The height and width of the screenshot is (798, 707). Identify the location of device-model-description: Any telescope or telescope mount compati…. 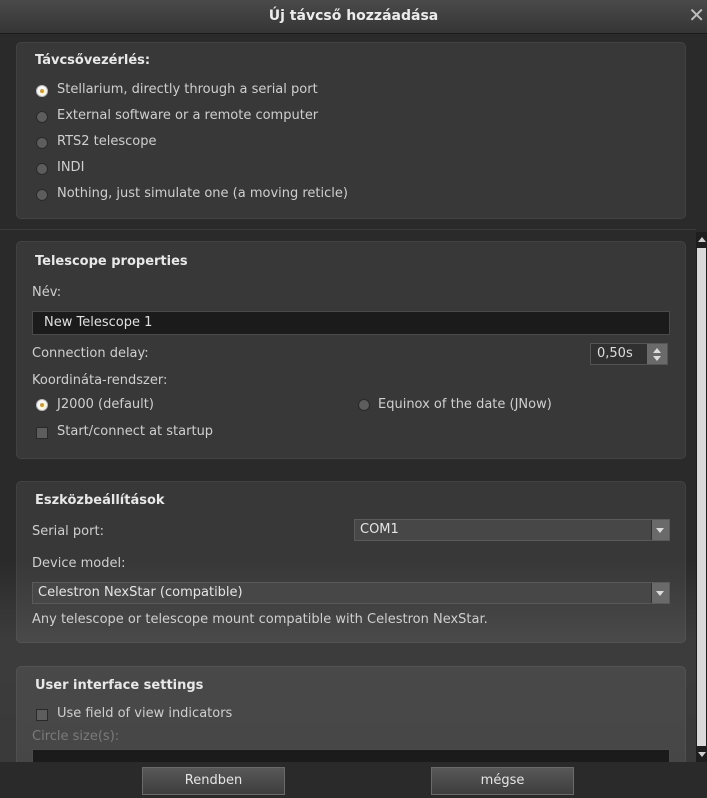
(260, 619).